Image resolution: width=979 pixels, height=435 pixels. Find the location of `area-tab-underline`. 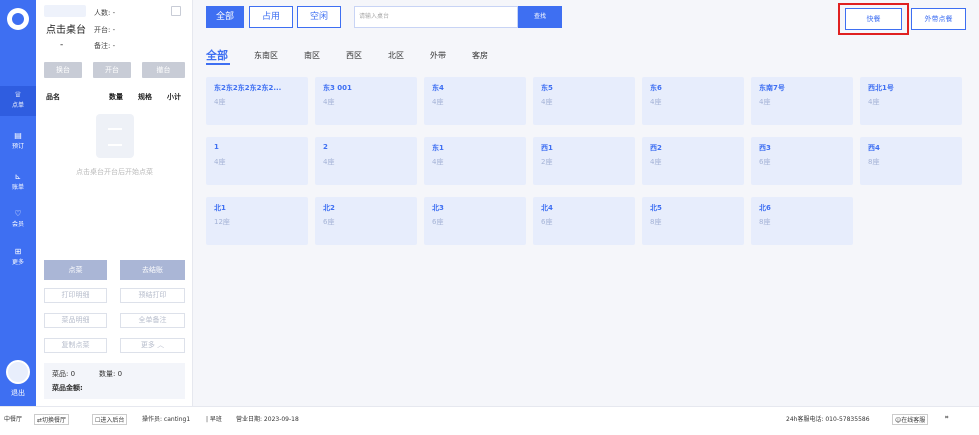

area-tab-underline is located at coordinates (218, 64).